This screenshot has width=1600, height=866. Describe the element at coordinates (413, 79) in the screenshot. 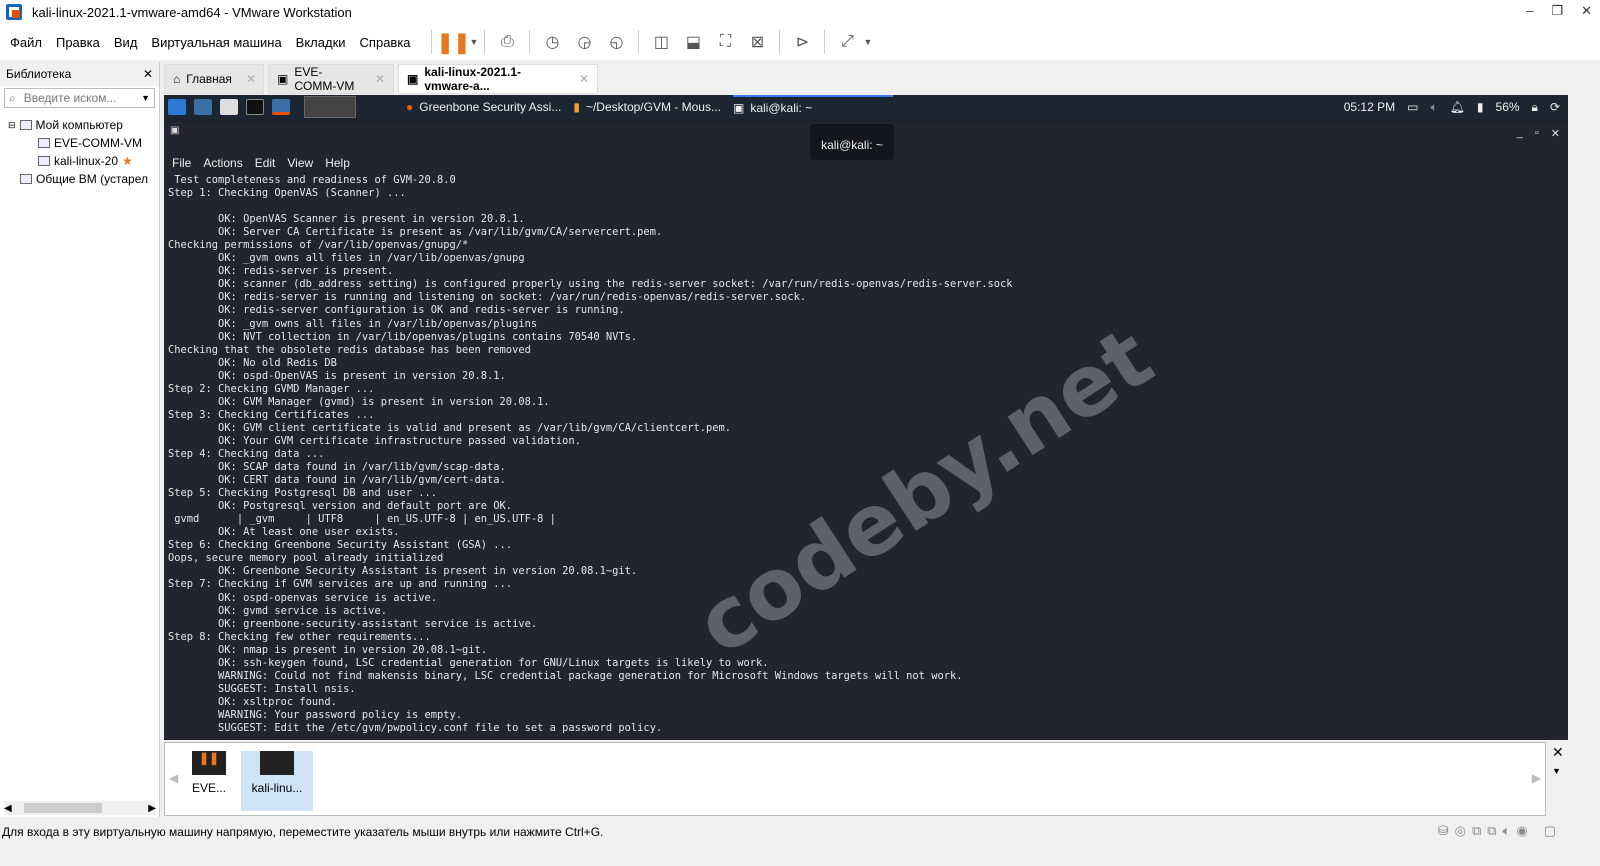

I see `vm-icon: ▣` at that location.